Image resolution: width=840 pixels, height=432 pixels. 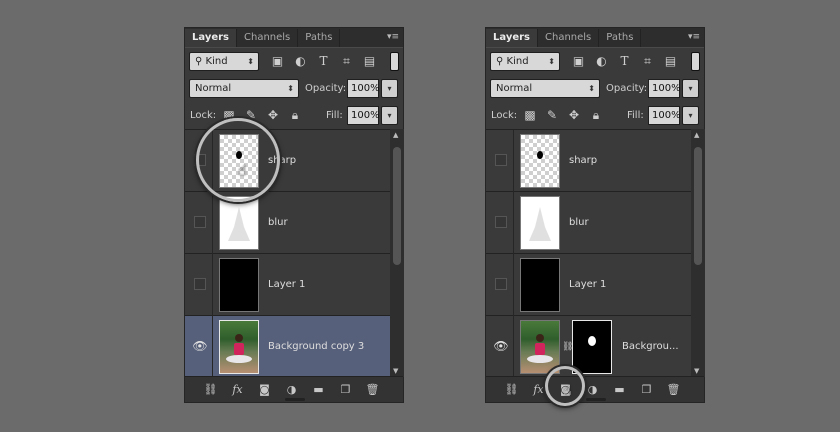 What do you see at coordinates (567, 347) in the screenshot?
I see `mask-link-icon: ⛓︎` at bounding box center [567, 347].